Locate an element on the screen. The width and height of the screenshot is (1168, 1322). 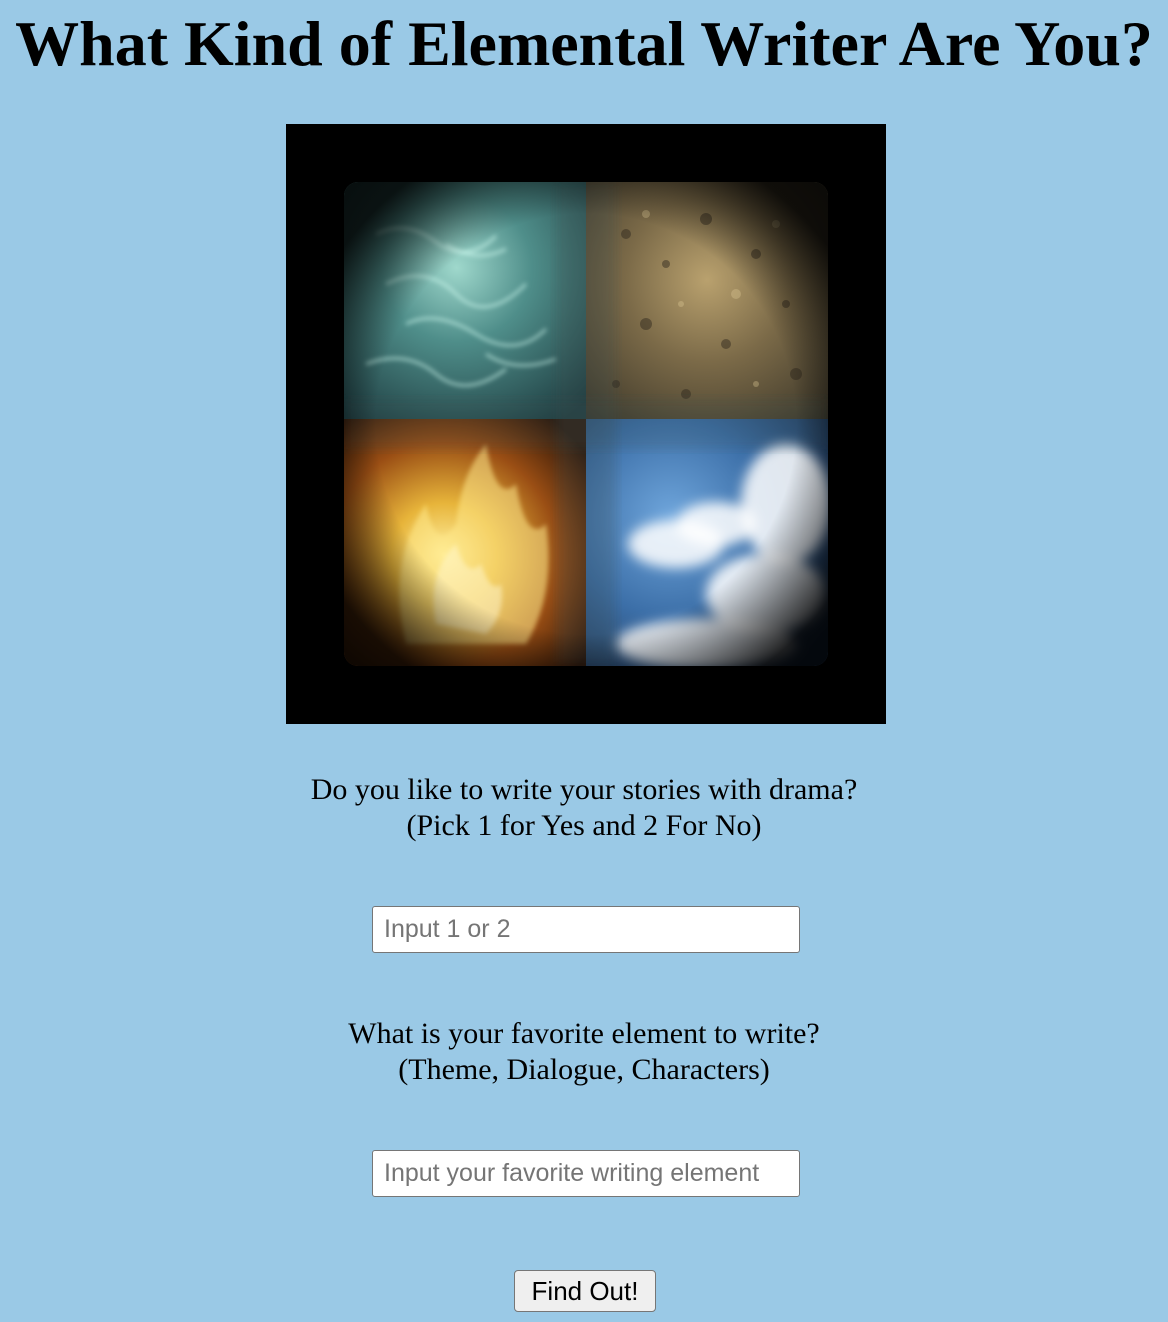
element-question-hint: (Theme, Dialogue, Characters) is located at coordinates (584, 1069).